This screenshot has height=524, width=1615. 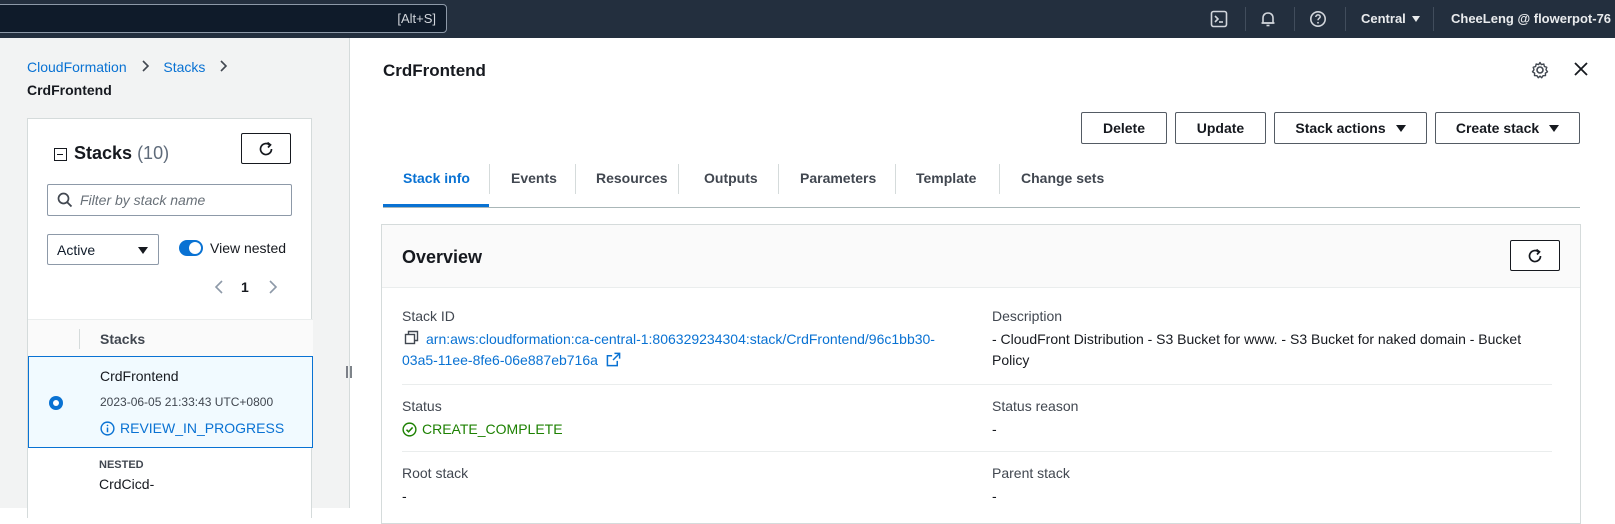 What do you see at coordinates (1497, 128) in the screenshot?
I see `create-stack-label: Create stack` at bounding box center [1497, 128].